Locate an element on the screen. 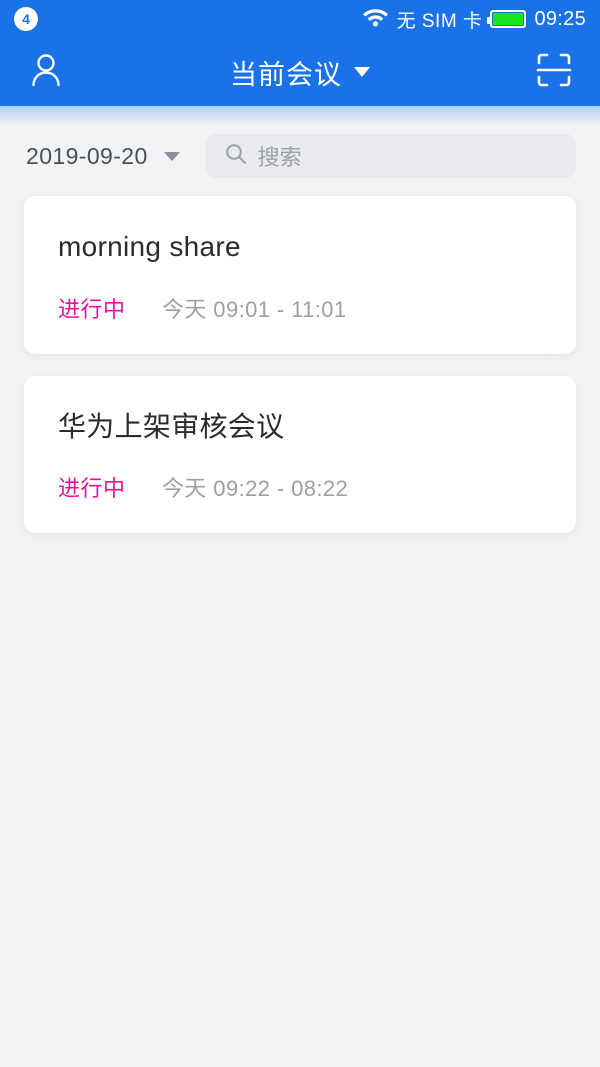  person-icon is located at coordinates (46, 72).